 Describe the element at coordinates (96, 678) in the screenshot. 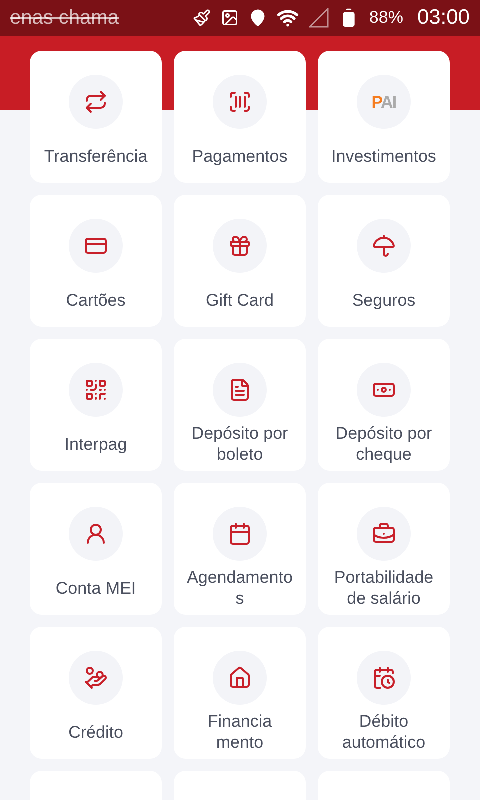

I see `hand-coin-icon` at that location.